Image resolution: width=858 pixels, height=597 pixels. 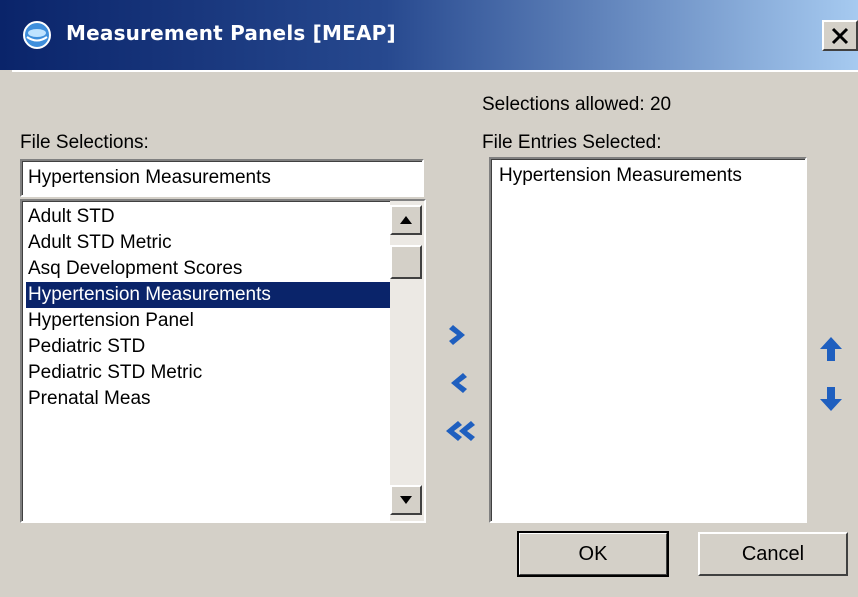 I want to click on scroll-down-button, so click(x=406, y=500).